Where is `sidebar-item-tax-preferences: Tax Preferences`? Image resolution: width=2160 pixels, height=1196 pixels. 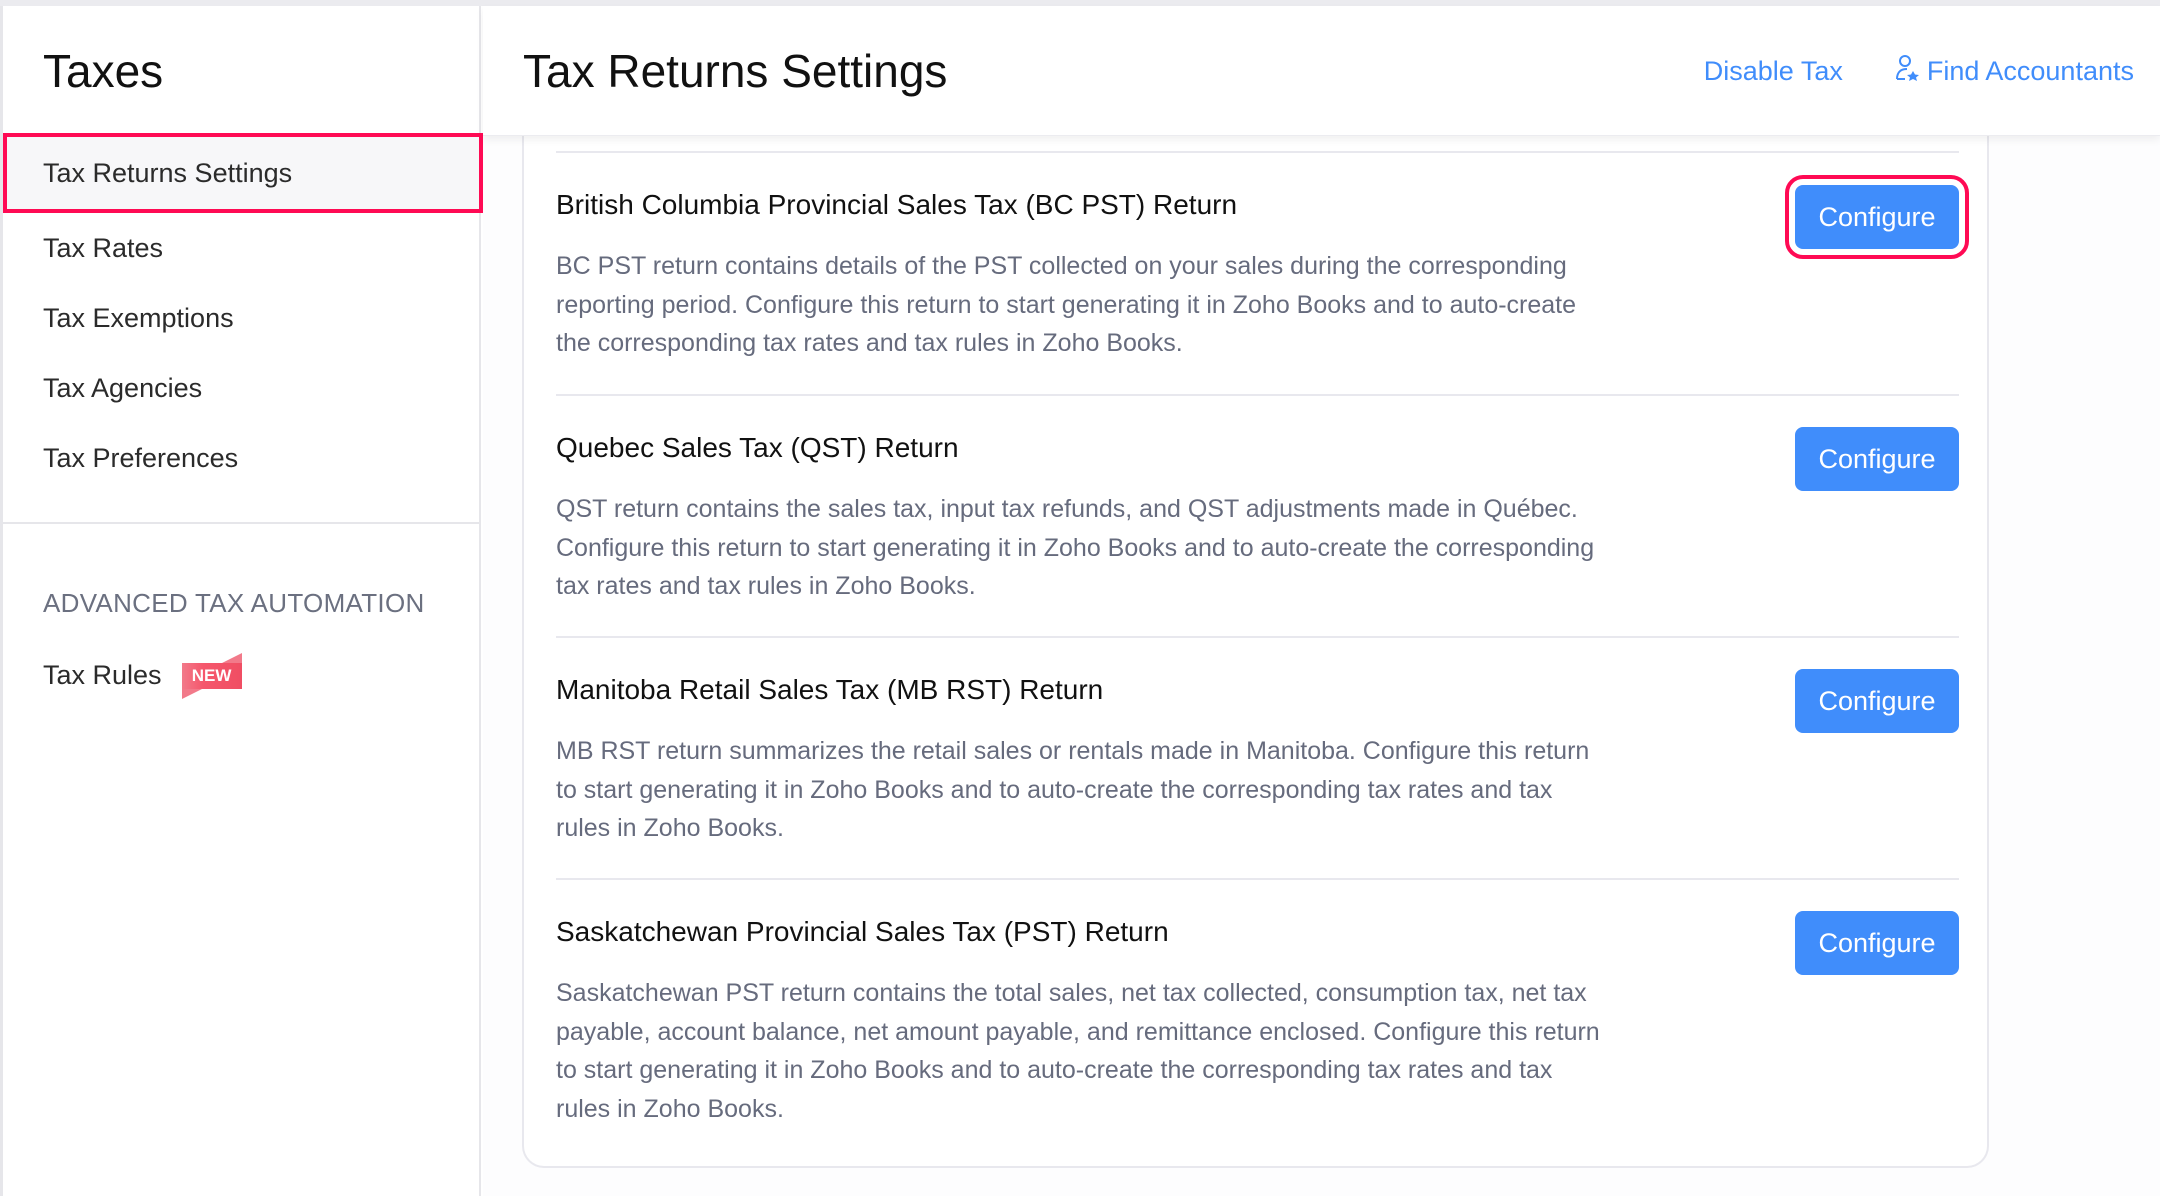
sidebar-item-tax-preferences: Tax Preferences is located at coordinates (241, 458).